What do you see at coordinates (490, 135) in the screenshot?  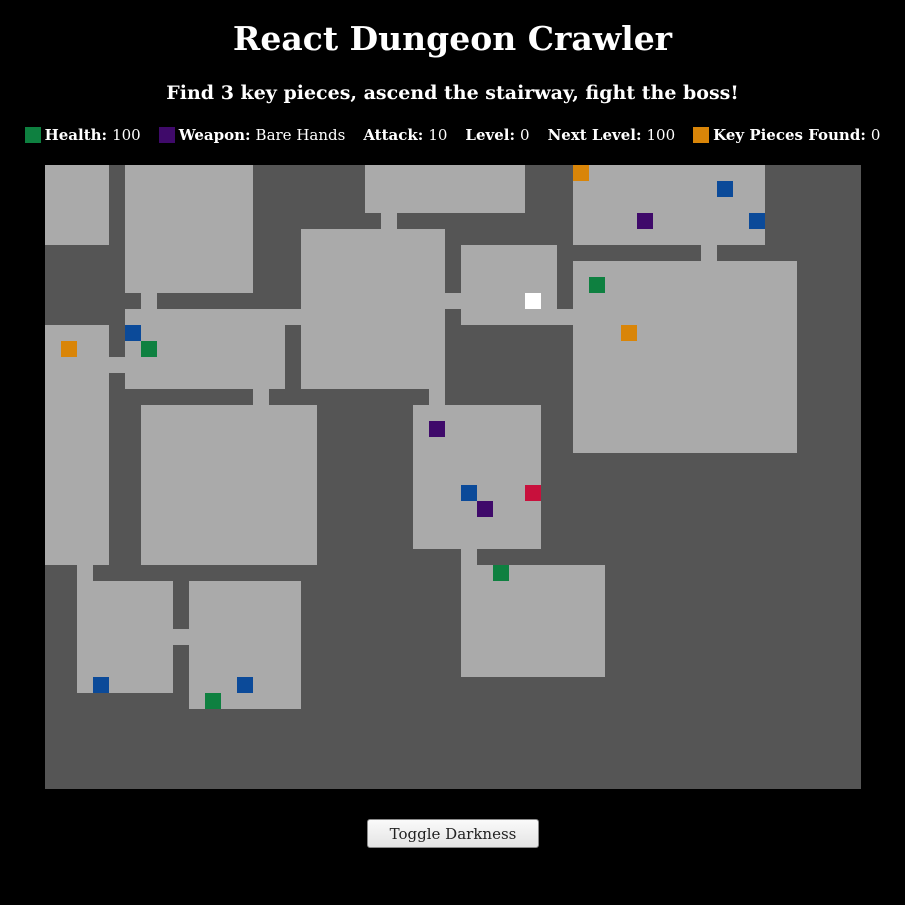 I see `level-label: Level:` at bounding box center [490, 135].